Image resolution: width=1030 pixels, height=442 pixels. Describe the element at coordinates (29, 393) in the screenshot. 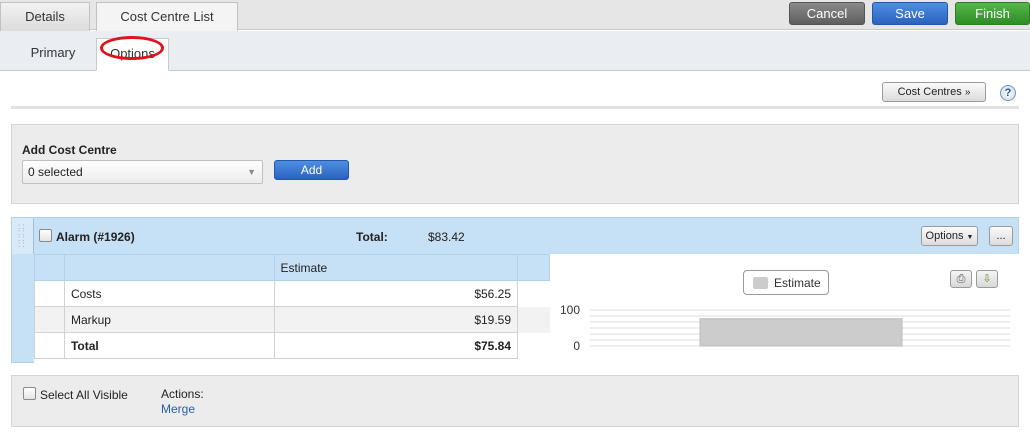

I see `select-all-checkbox` at that location.